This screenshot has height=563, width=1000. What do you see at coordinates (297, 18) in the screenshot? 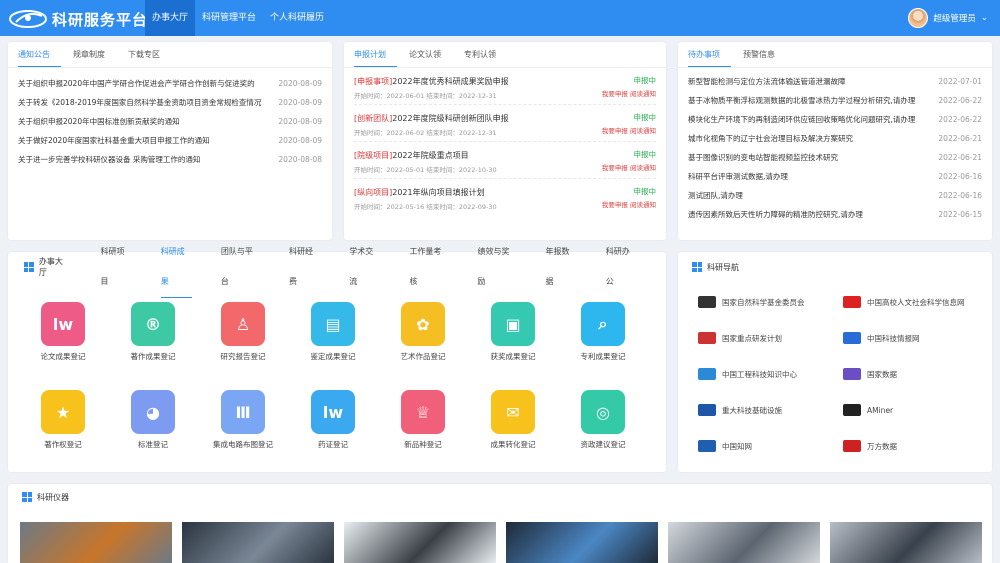
I see `nav-item-resume: 个人科研履历` at bounding box center [297, 18].